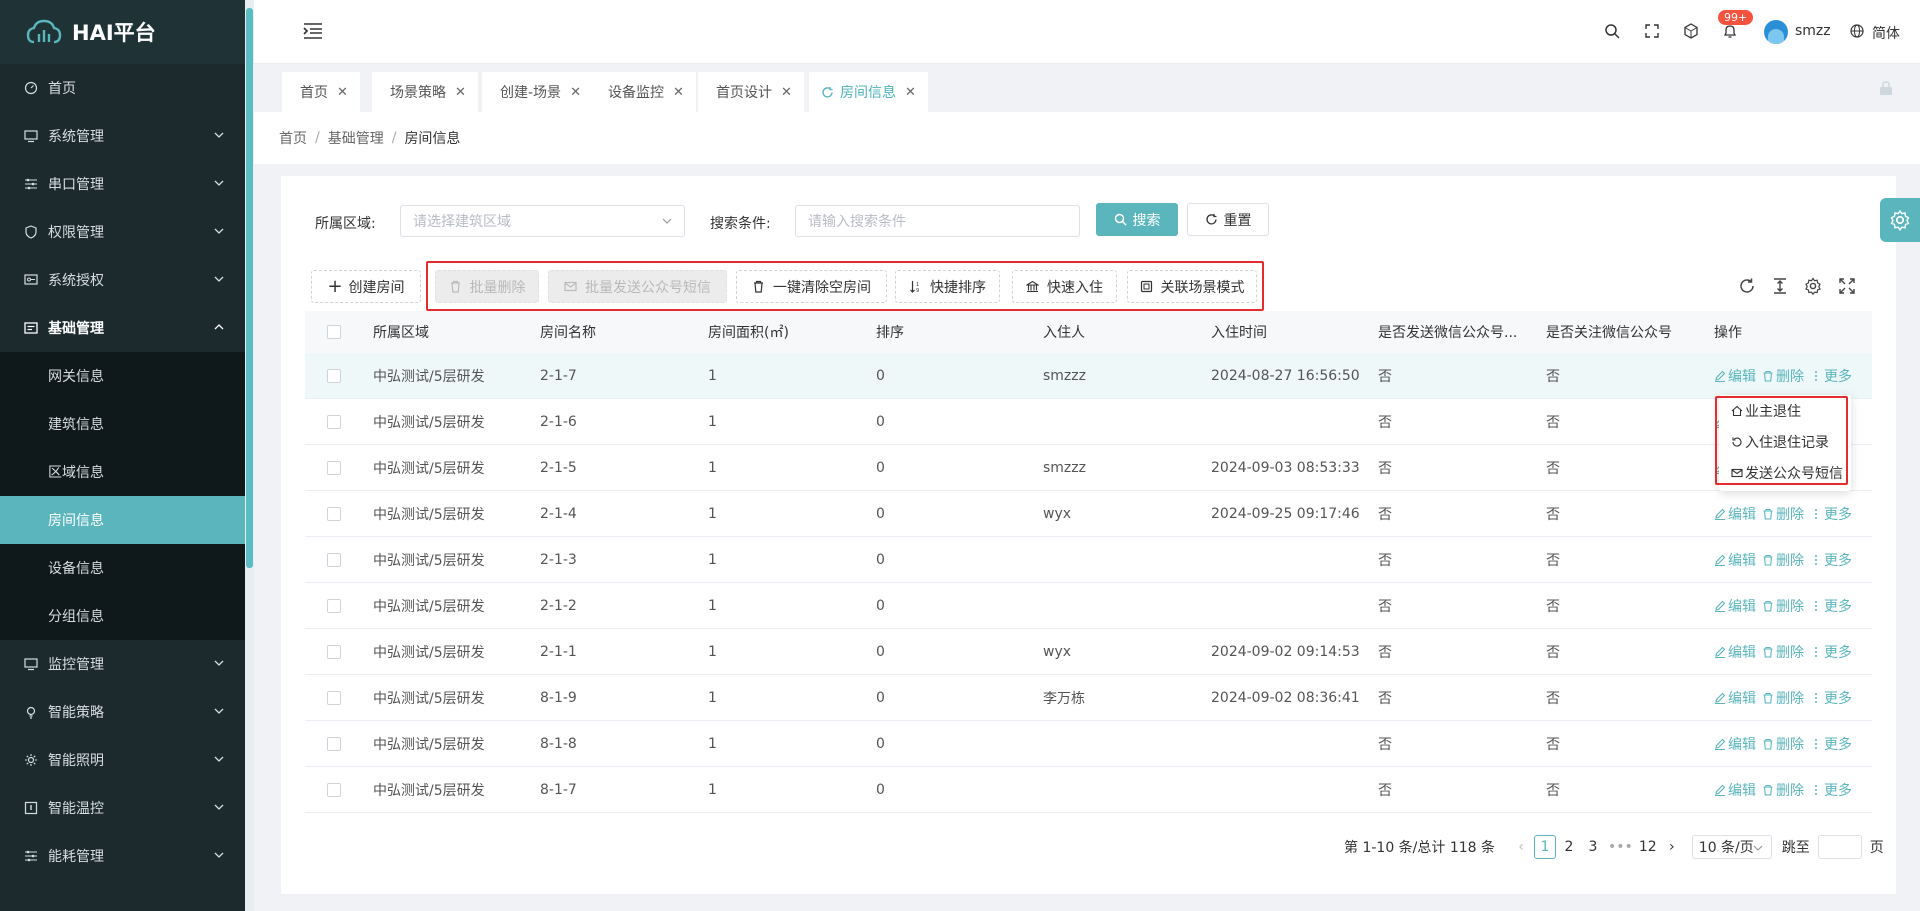 The width and height of the screenshot is (1920, 911). I want to click on submenu-item-3: 房间信息, so click(122, 520).